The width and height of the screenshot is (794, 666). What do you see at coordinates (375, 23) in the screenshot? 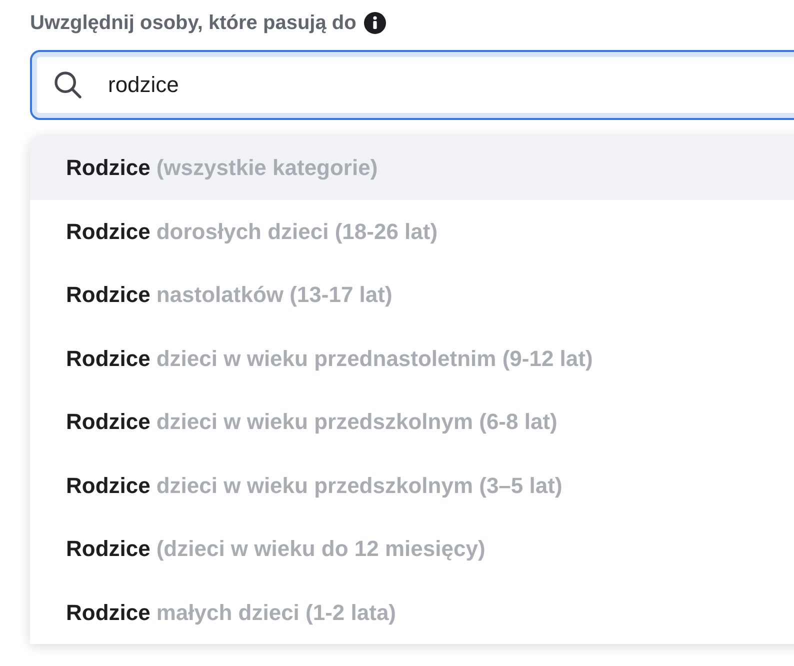
I see `info-icon` at bounding box center [375, 23].